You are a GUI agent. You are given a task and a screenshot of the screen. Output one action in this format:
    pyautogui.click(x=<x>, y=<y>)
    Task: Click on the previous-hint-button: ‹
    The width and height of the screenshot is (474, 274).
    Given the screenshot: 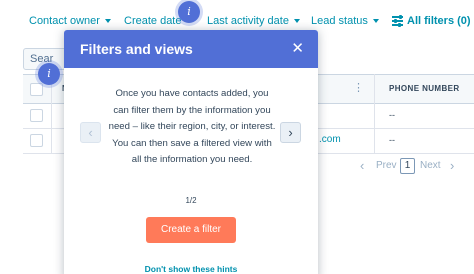 What is the action you would take?
    pyautogui.click(x=90, y=132)
    